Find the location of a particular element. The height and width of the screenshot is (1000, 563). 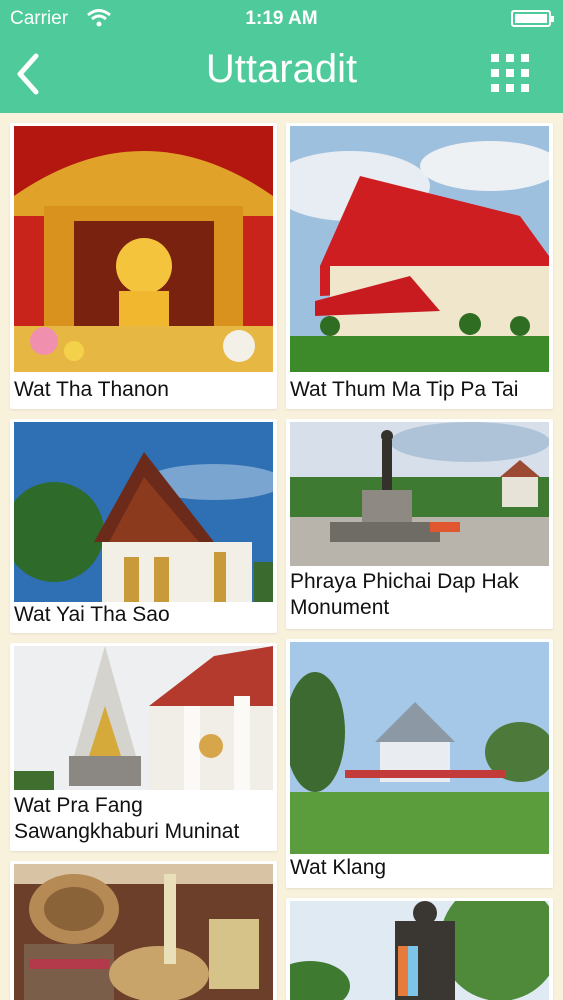

page-title: Uttaradit is located at coordinates (281, 69).